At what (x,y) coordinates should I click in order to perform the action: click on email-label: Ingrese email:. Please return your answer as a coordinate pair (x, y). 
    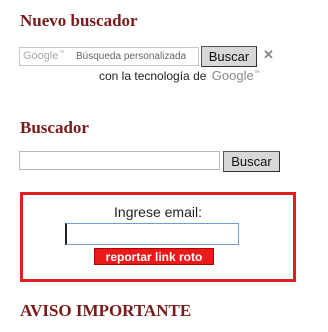
    Looking at the image, I should click on (158, 212).